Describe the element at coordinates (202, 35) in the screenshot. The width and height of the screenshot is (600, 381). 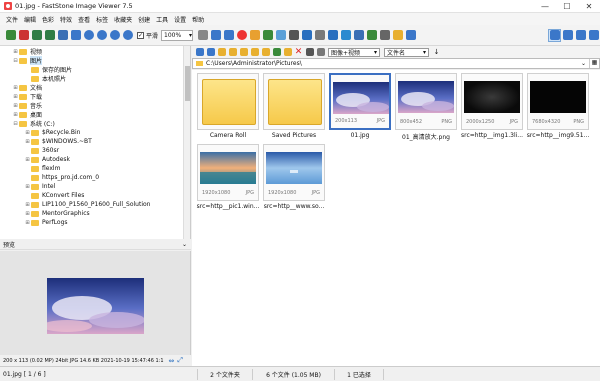
I see `hand-tool-button` at that location.